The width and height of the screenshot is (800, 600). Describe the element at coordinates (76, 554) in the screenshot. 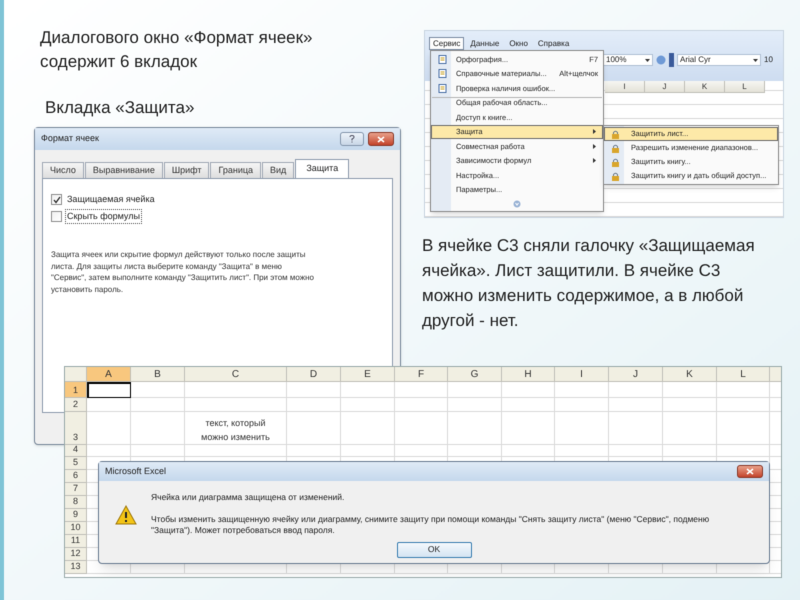

I see `row-header: 12` at that location.